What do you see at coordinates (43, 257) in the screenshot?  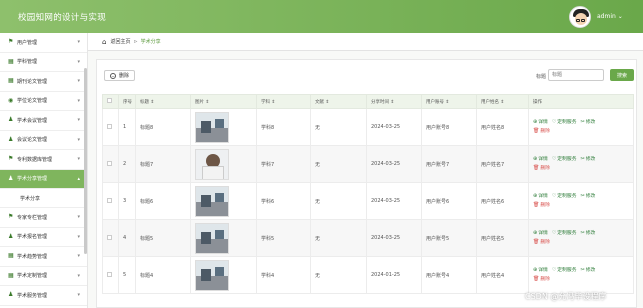 I see `sidebar-item-trends: ▦ 学术趋势管理 ▾` at bounding box center [43, 257].